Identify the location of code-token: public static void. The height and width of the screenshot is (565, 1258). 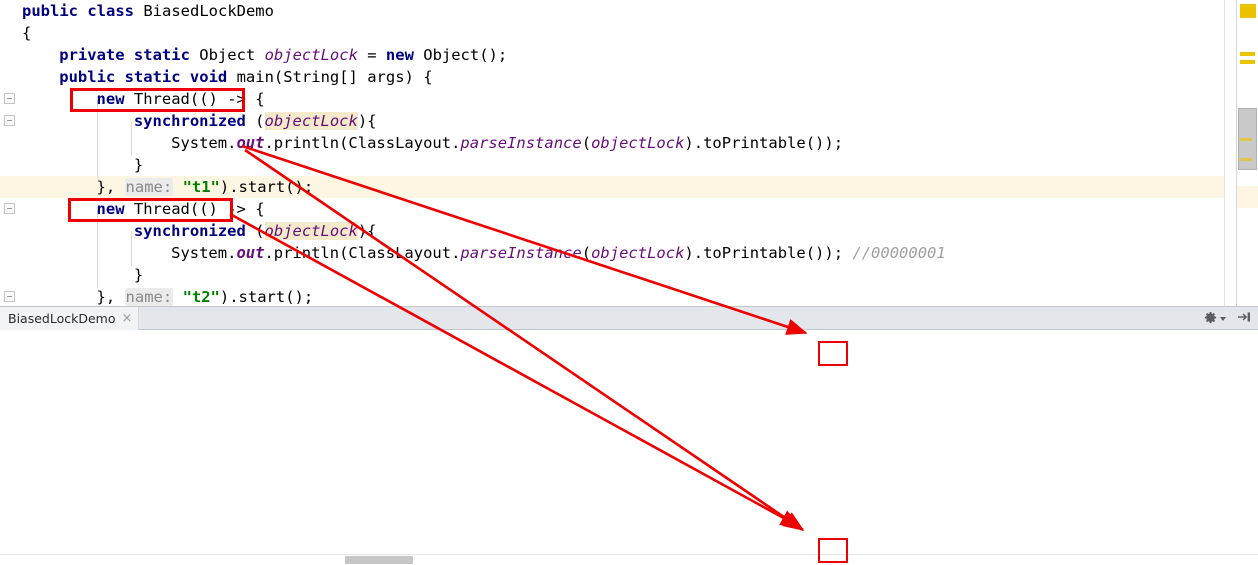
(148, 77).